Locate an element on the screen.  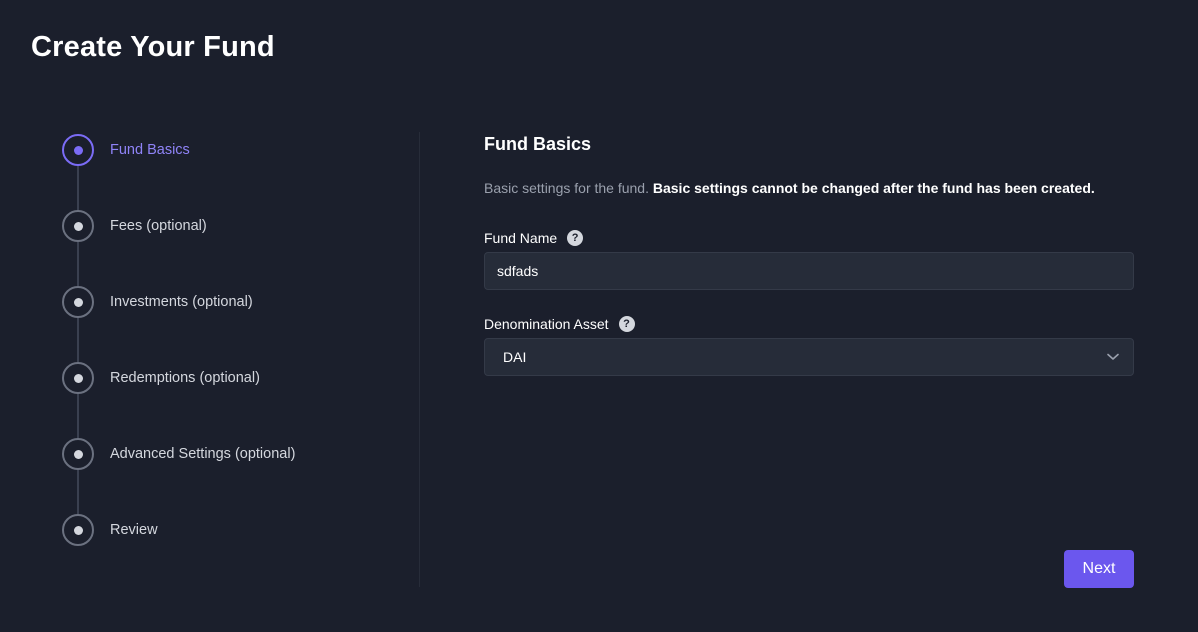
step-redemptions: Redemptions (optional) is located at coordinates (232, 378).